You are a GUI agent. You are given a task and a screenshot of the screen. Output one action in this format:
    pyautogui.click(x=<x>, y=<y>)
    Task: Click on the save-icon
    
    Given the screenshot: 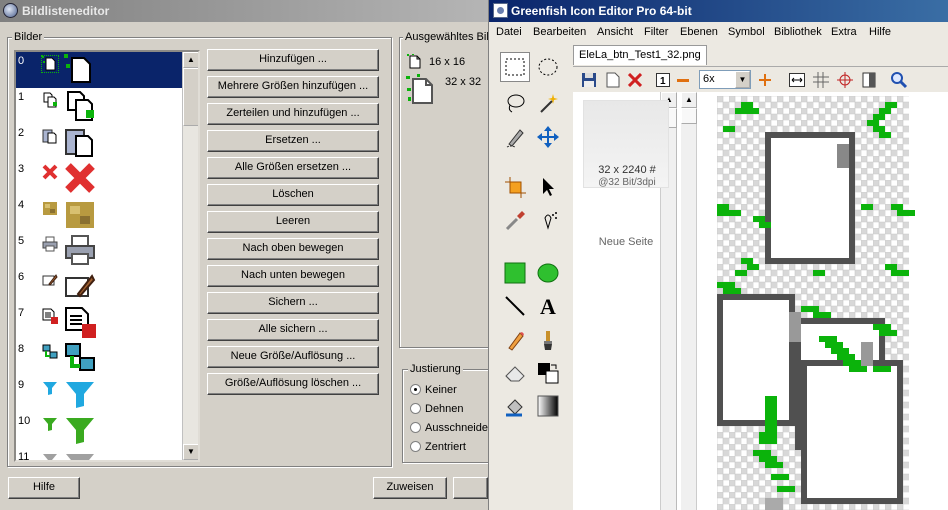 What is the action you would take?
    pyautogui.click(x=589, y=80)
    